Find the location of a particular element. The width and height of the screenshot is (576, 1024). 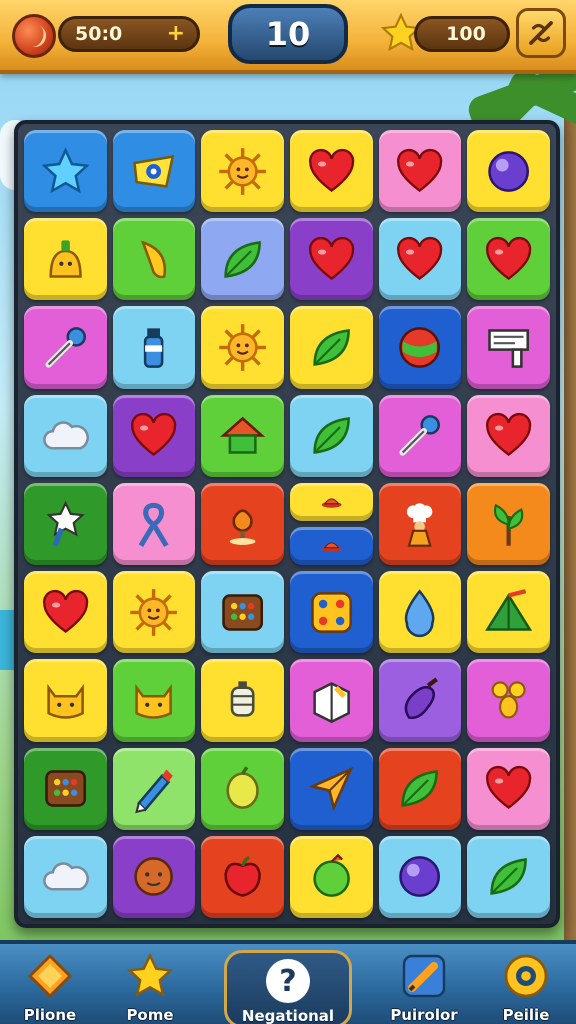

hat-icon is located at coordinates (331, 503).